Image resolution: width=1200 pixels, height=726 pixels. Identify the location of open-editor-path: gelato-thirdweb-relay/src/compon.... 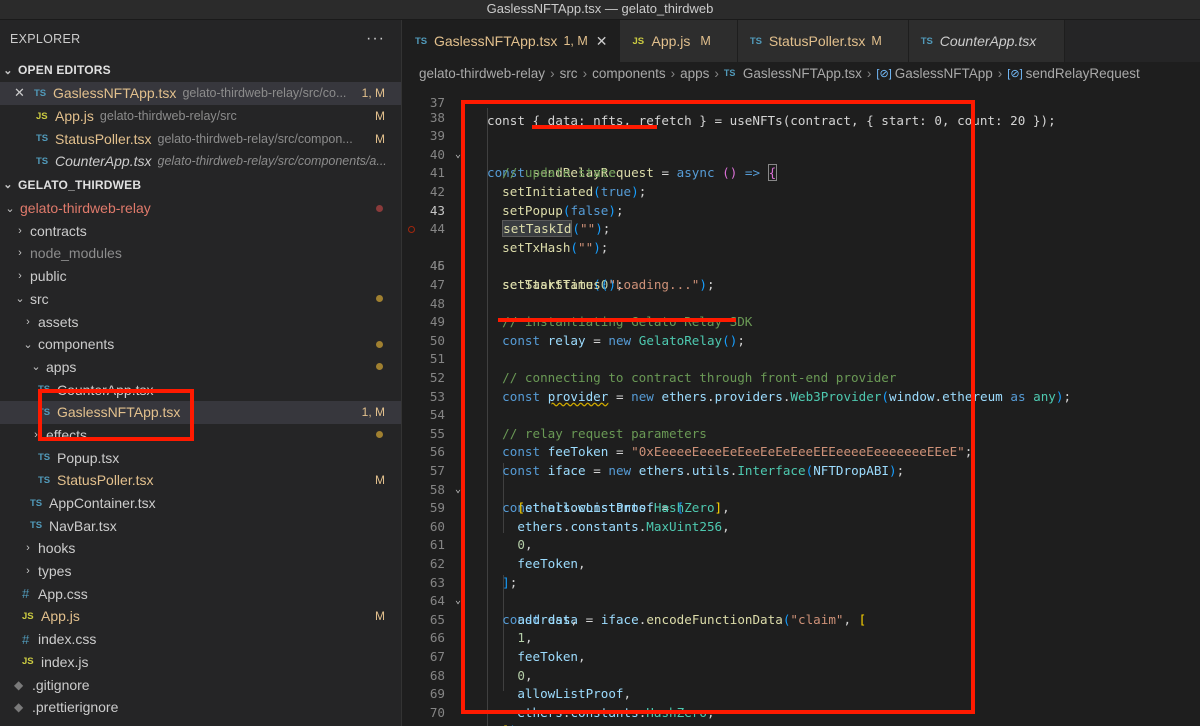
(255, 138).